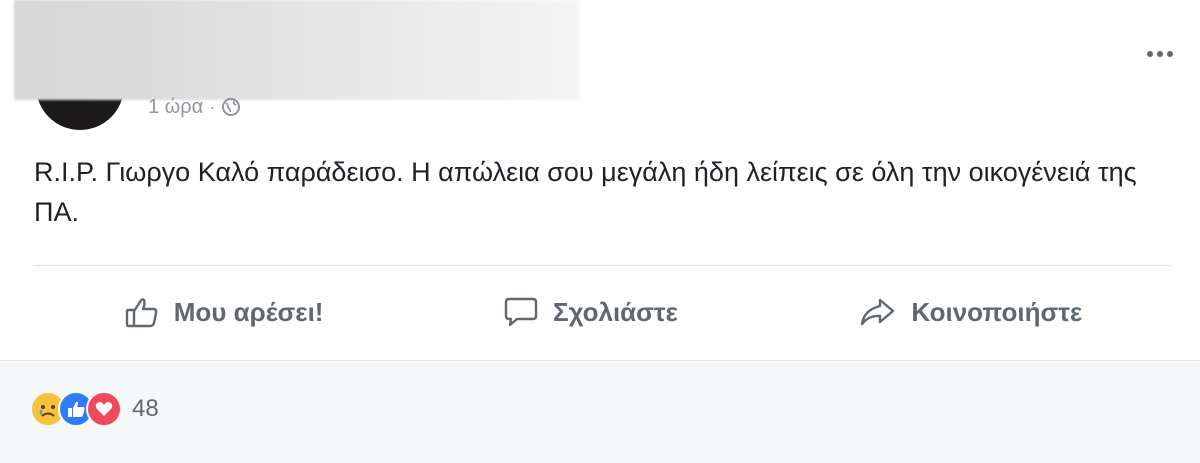 Image resolution: width=1200 pixels, height=463 pixels. I want to click on reaction-summary: 48, so click(94, 409).